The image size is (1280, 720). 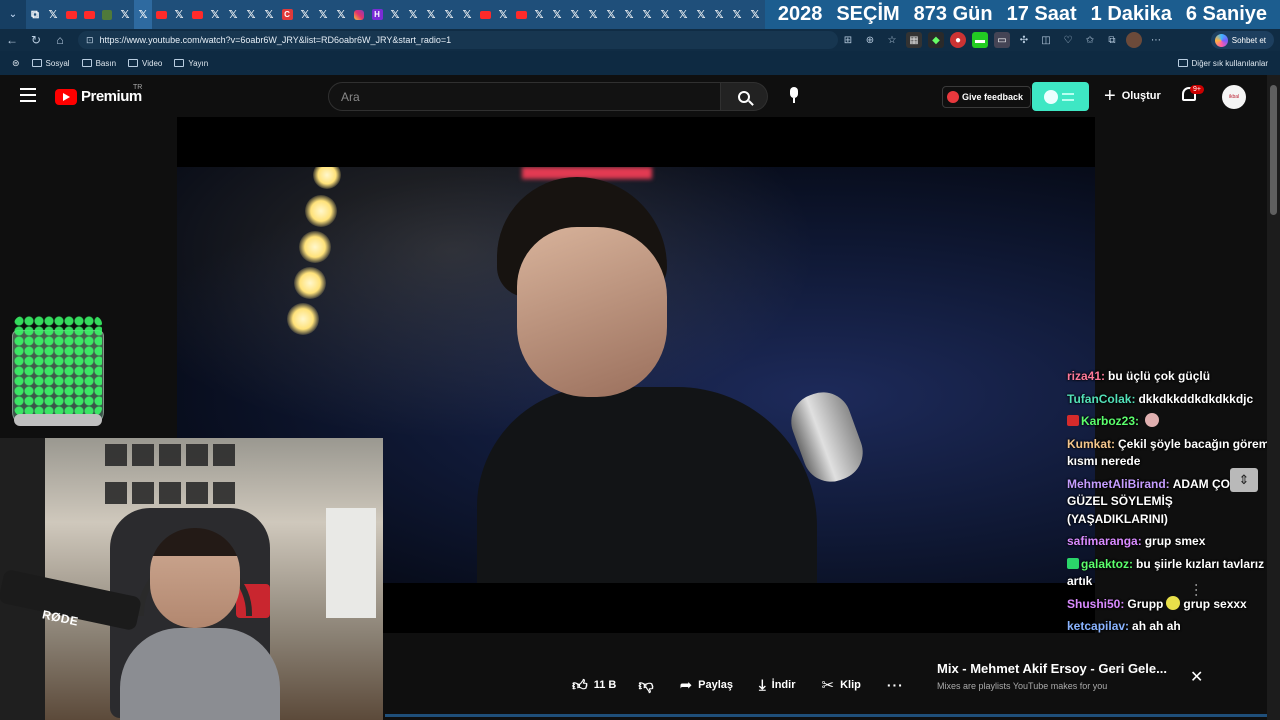 What do you see at coordinates (1273, 397) in the screenshot?
I see `page-scrollbar` at bounding box center [1273, 397].